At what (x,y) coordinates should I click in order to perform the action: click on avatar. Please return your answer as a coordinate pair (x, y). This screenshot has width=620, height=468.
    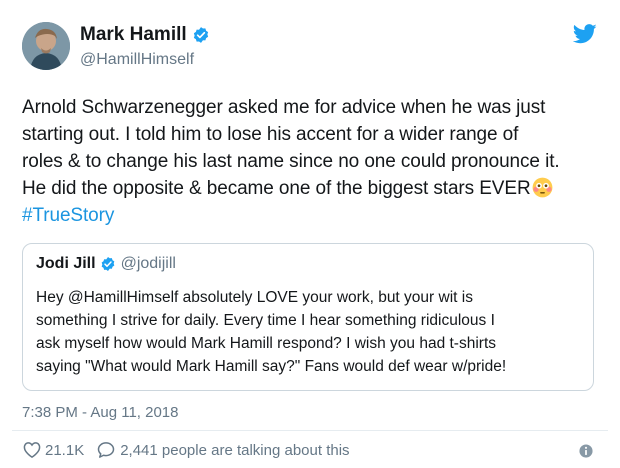
    Looking at the image, I should click on (46, 46).